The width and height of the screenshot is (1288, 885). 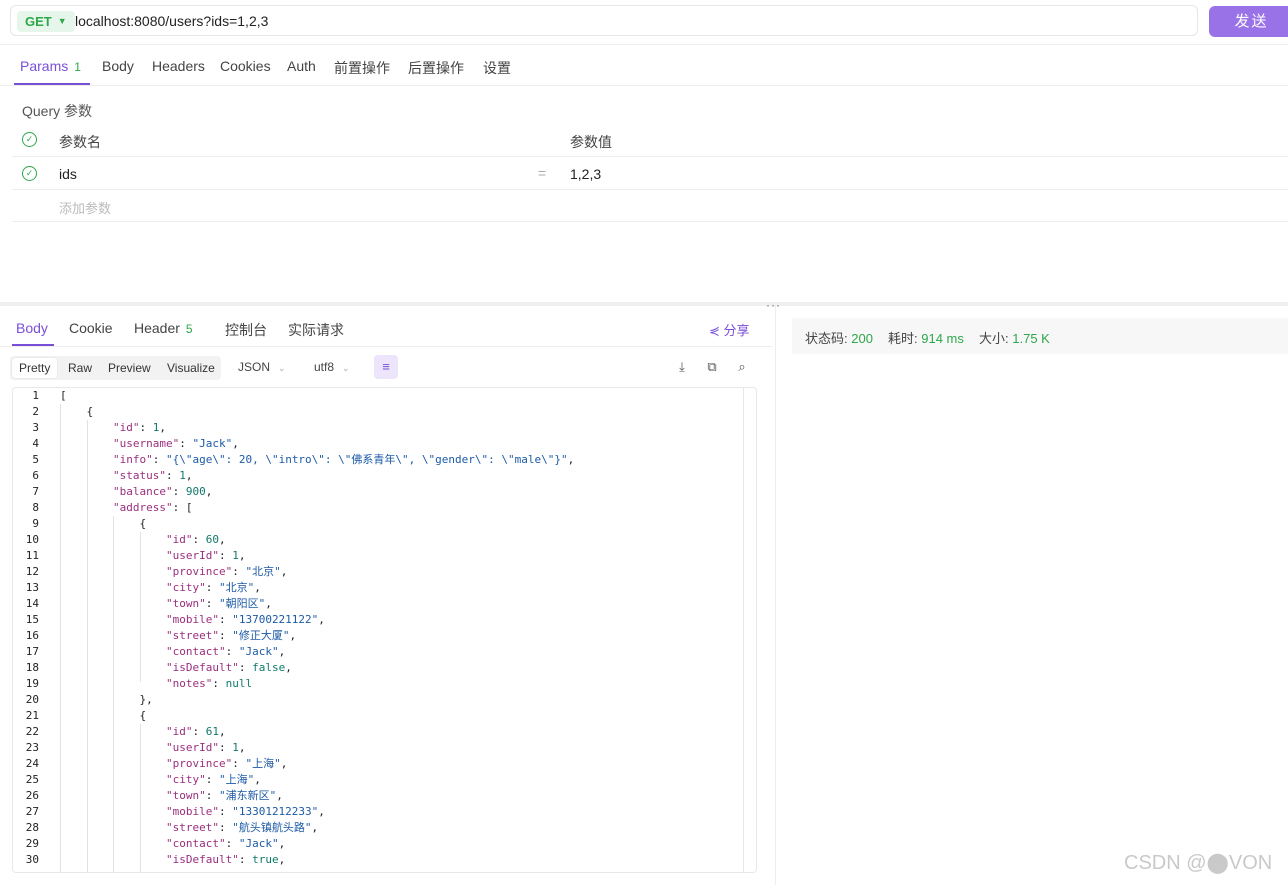 I want to click on line-number: 15, so click(x=32, y=619).